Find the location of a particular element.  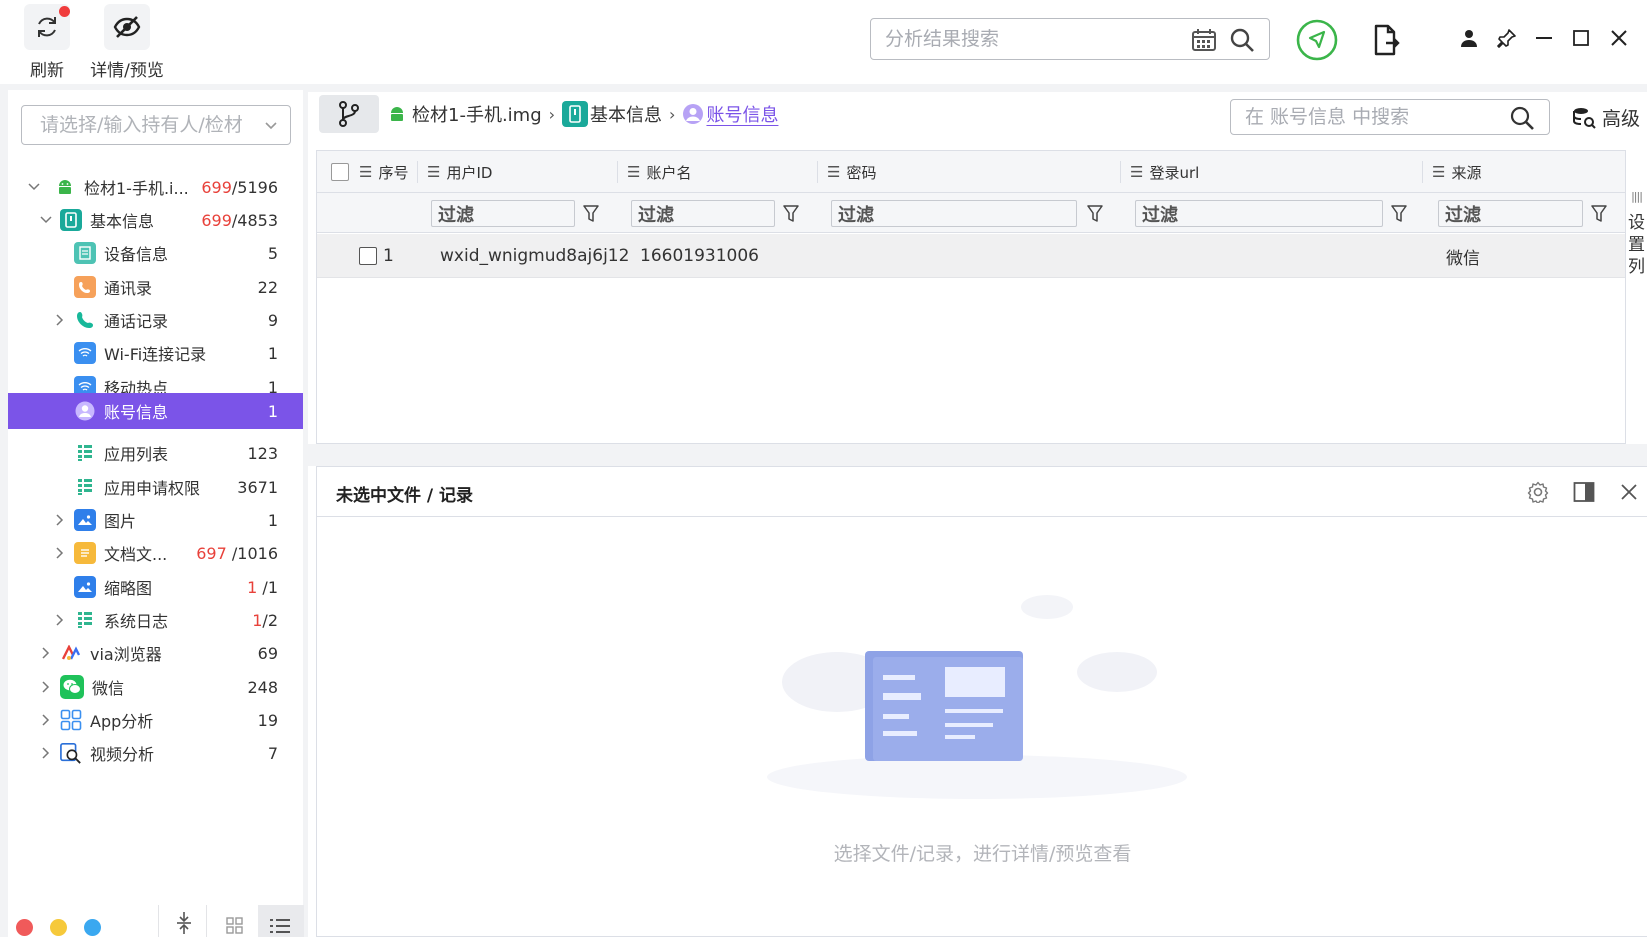

tree-item-basic-info: 基本信息 699/4853 is located at coordinates (155, 220).